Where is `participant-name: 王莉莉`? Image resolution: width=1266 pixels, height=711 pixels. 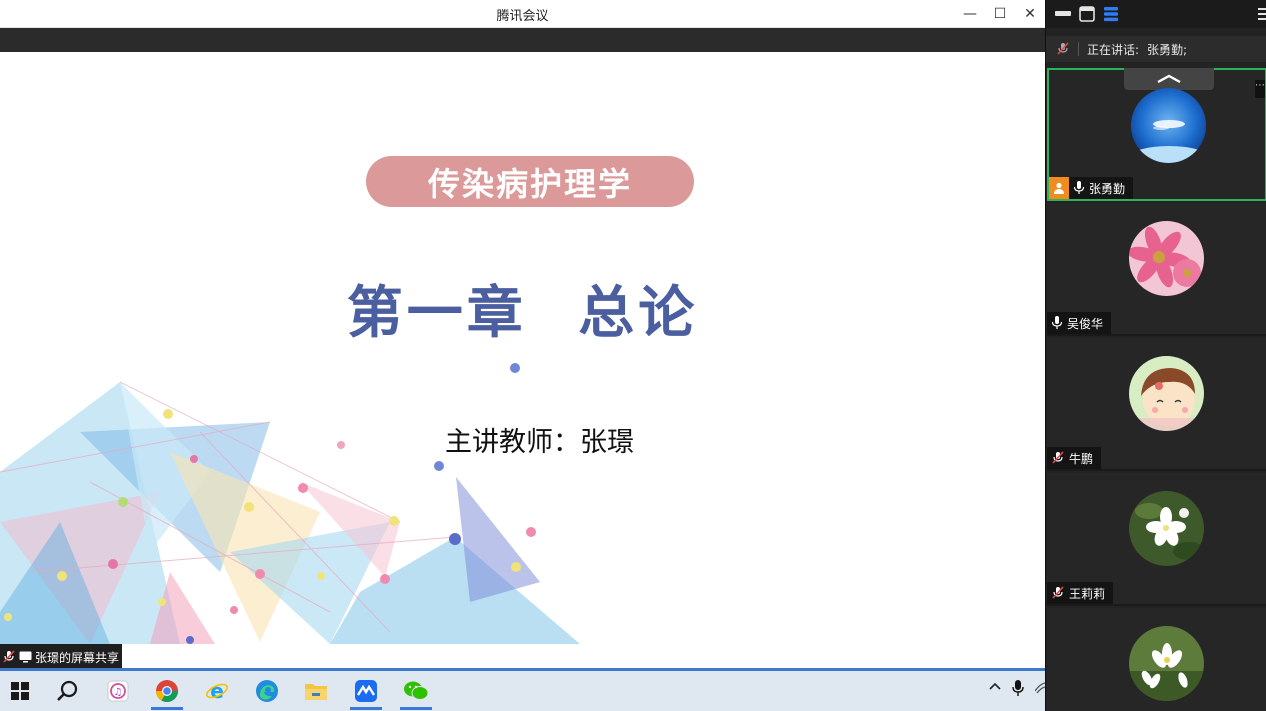
participant-name: 王莉莉 is located at coordinates (1087, 593).